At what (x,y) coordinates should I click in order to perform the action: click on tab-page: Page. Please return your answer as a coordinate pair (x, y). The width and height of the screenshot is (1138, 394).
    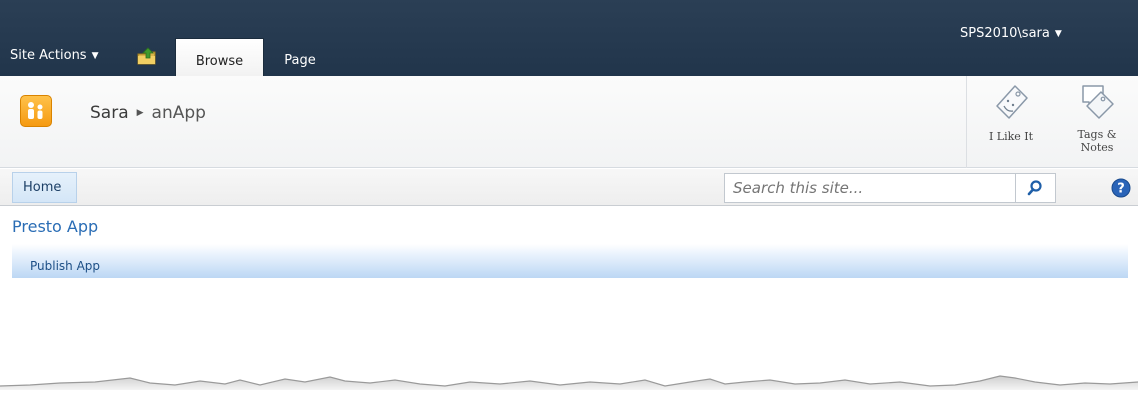
    Looking at the image, I should click on (300, 57).